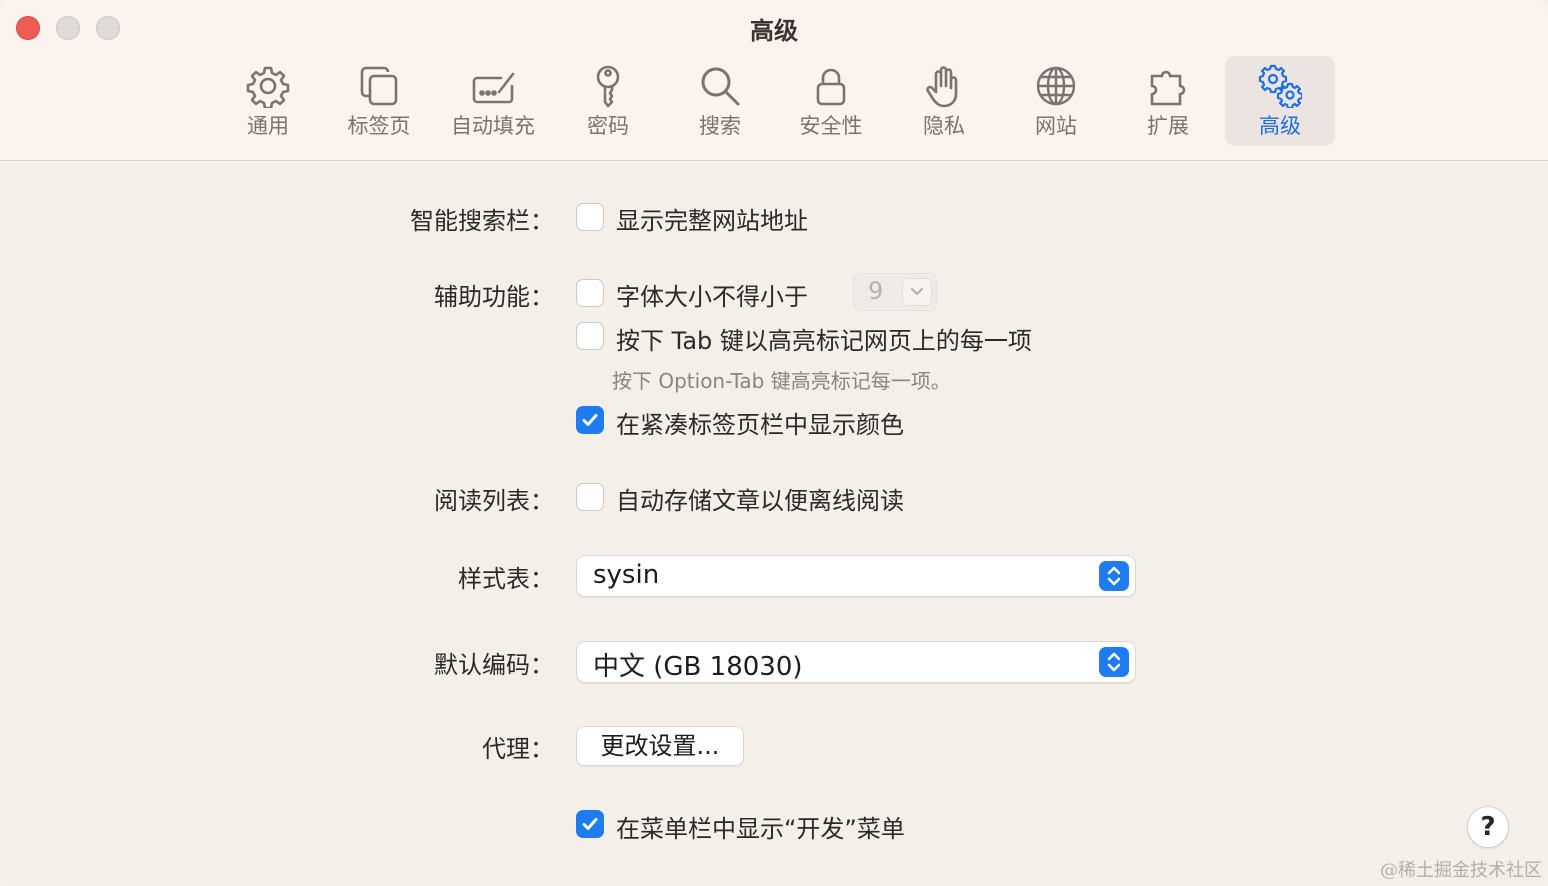  I want to click on stylesheet-label: 样式表：, so click(506, 579).